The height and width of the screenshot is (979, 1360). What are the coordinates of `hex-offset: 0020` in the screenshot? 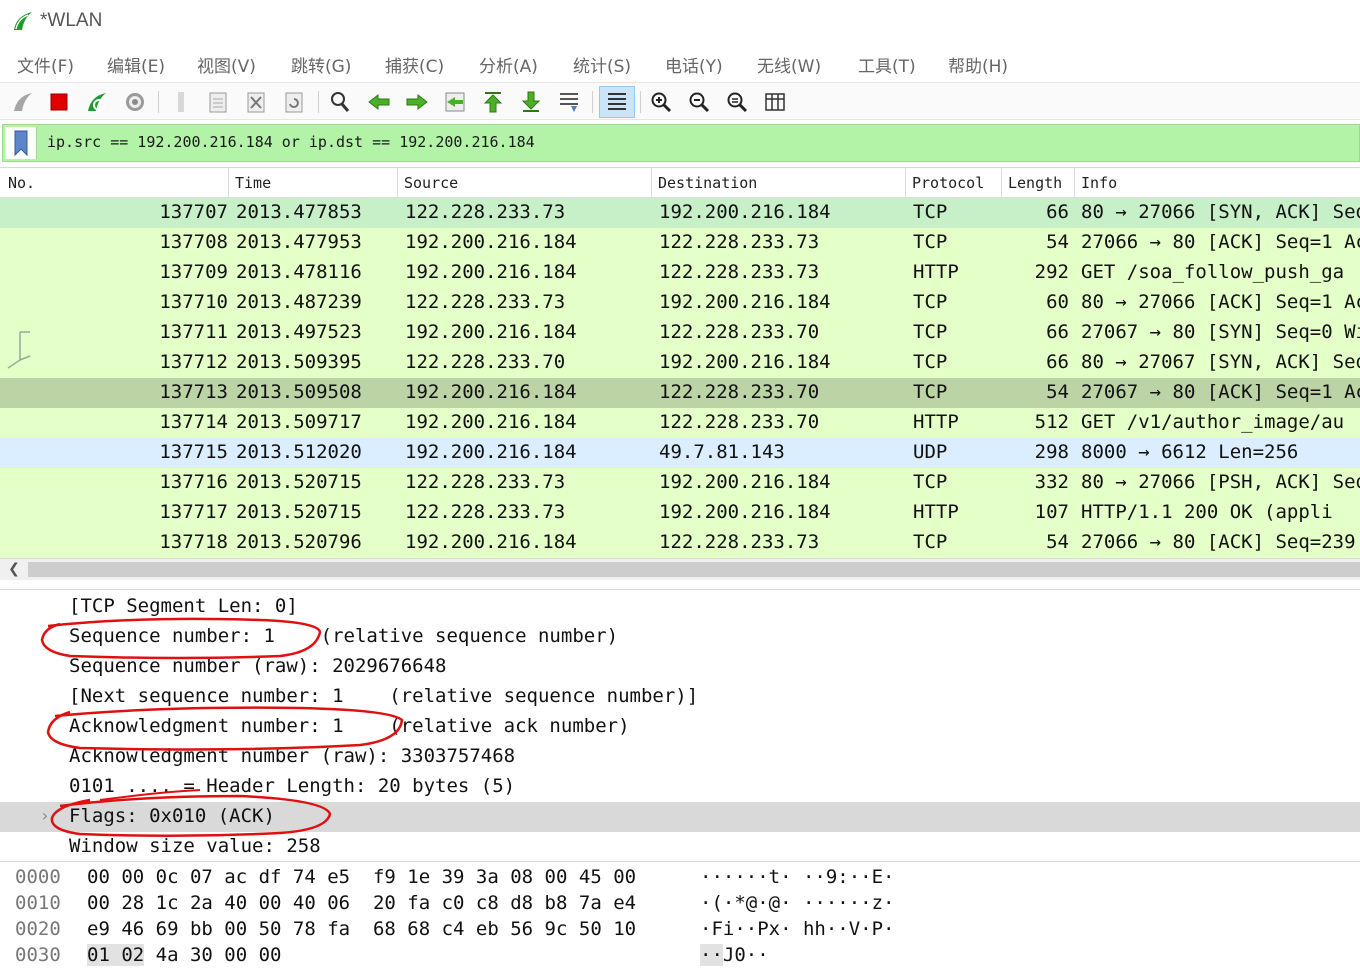 It's located at (38, 929).